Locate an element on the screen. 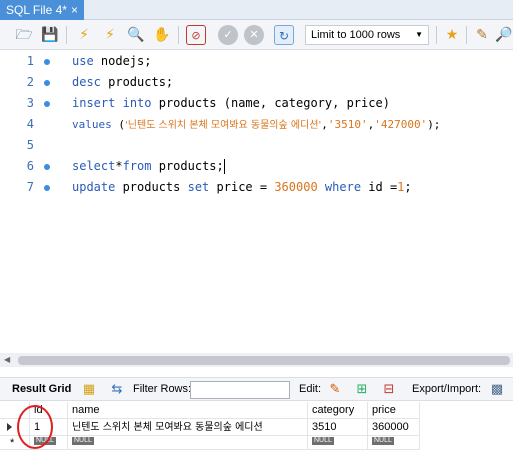 This screenshot has width=513, height=469. editor-line: 6 select*from products; is located at coordinates (256, 166).